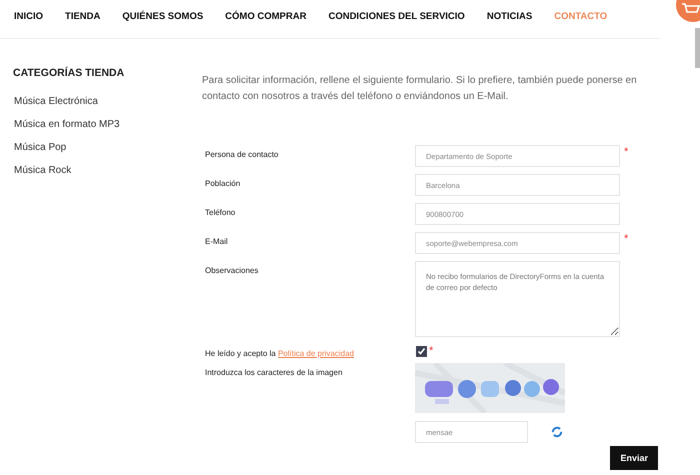 This screenshot has width=700, height=475. Describe the element at coordinates (421, 351) in the screenshot. I see `checkbox` at that location.